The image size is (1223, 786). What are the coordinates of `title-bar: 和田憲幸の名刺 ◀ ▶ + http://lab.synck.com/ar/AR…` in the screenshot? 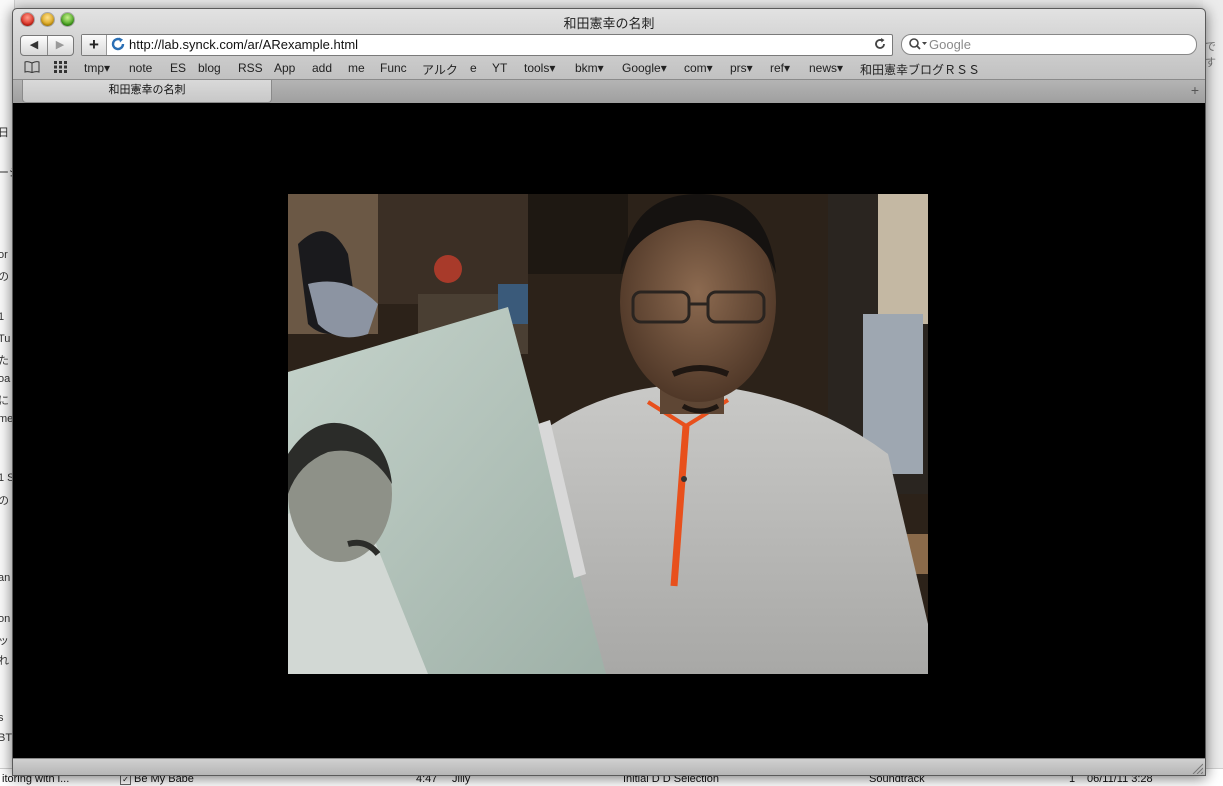 It's located at (609, 49).